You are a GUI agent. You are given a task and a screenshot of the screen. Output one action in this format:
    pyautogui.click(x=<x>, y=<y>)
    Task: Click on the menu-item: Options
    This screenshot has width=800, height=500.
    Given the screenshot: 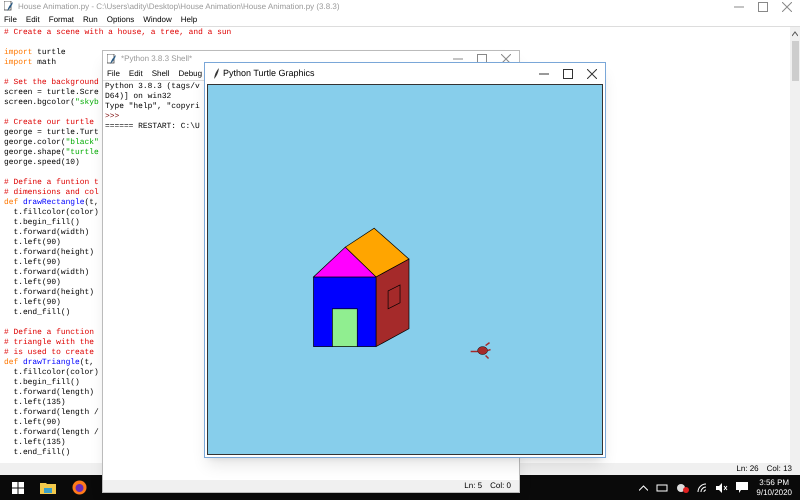 What is the action you would take?
    pyautogui.click(x=120, y=20)
    